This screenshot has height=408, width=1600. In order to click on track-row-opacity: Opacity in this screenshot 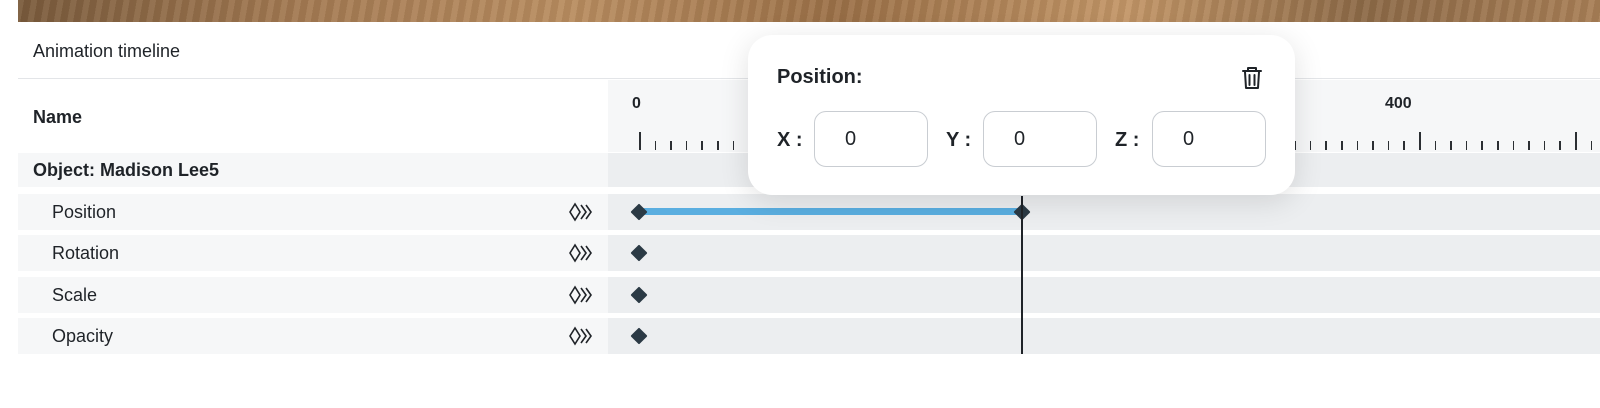, I will do `click(809, 336)`.